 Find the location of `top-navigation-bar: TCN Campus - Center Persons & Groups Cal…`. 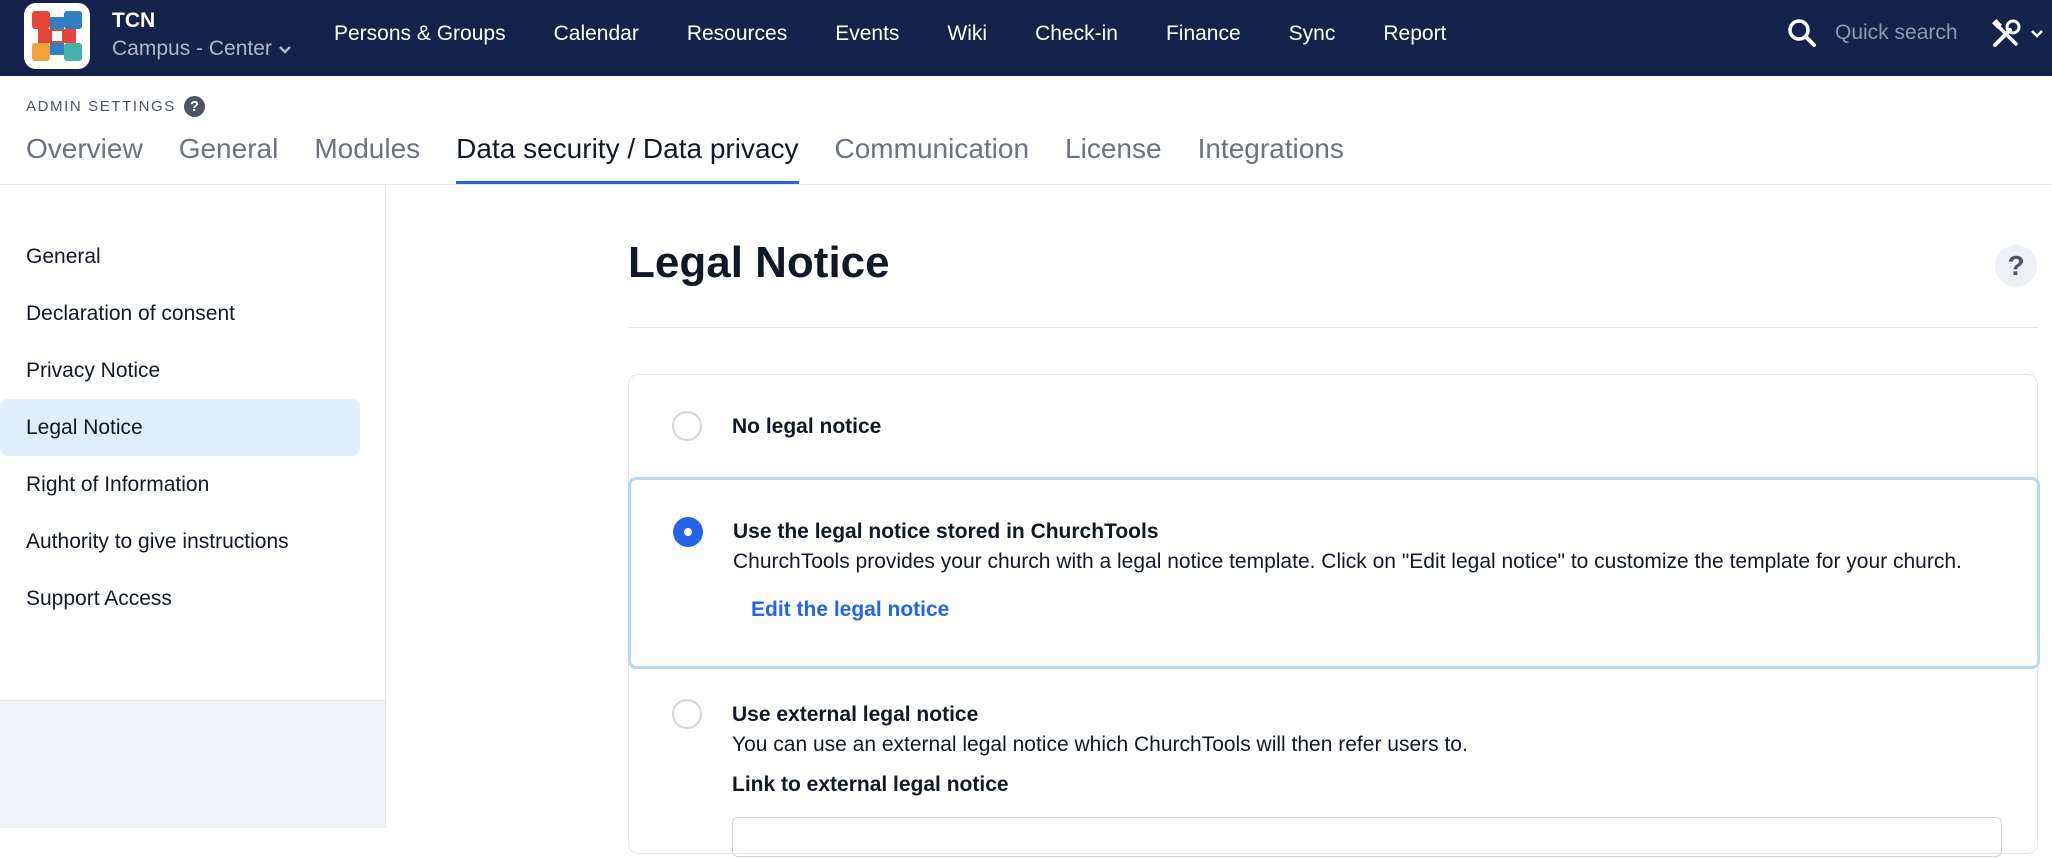

top-navigation-bar: TCN Campus - Center Persons & Groups Cal… is located at coordinates (1026, 38).